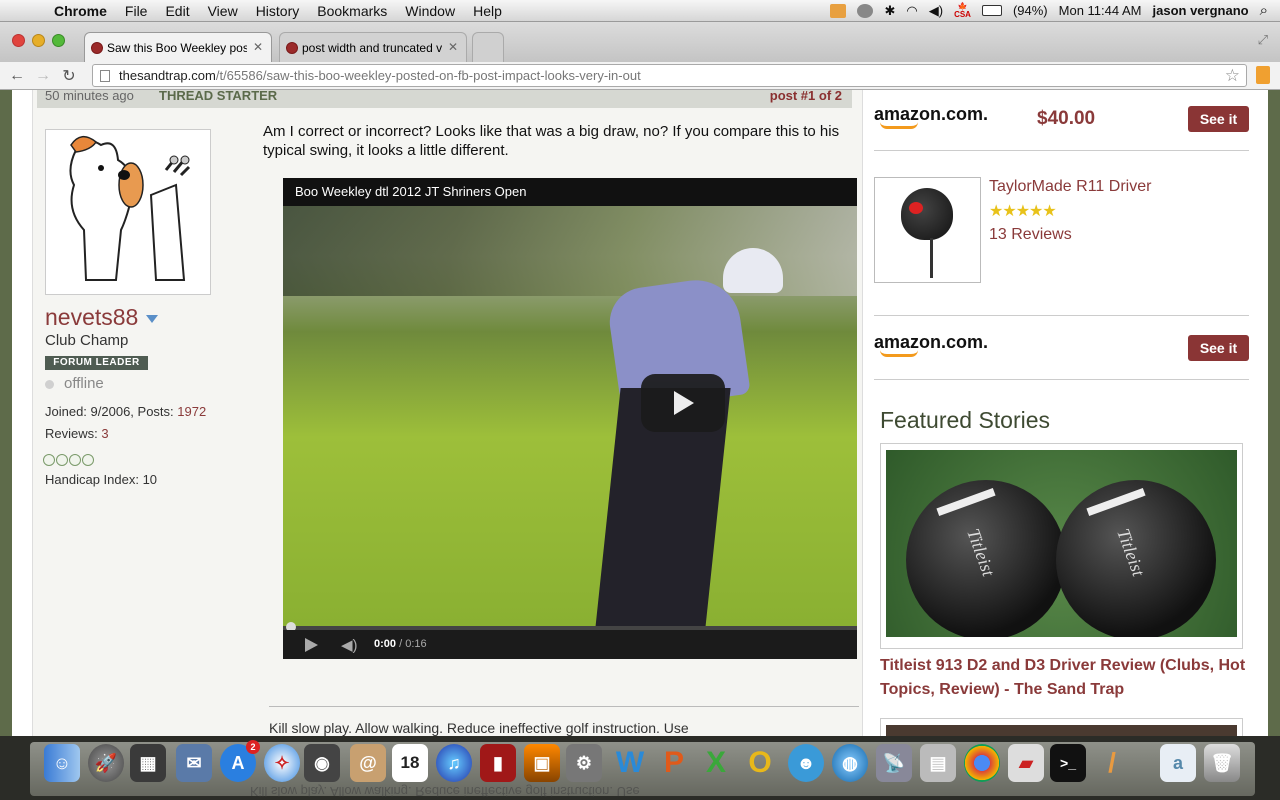 The width and height of the screenshot is (1280, 800). Describe the element at coordinates (1100, 10) in the screenshot. I see `clock: Mon 11:44 AM` at that location.